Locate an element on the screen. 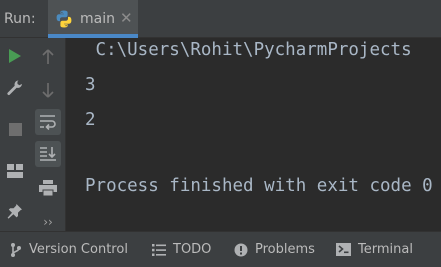 This screenshot has width=441, height=267. layout-icon is located at coordinates (15, 171).